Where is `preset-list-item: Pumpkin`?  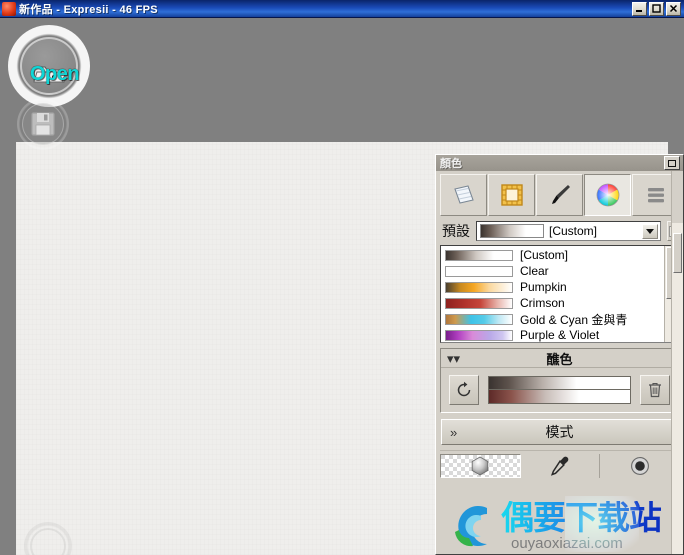
preset-list-item: Pumpkin is located at coordinates (552, 287).